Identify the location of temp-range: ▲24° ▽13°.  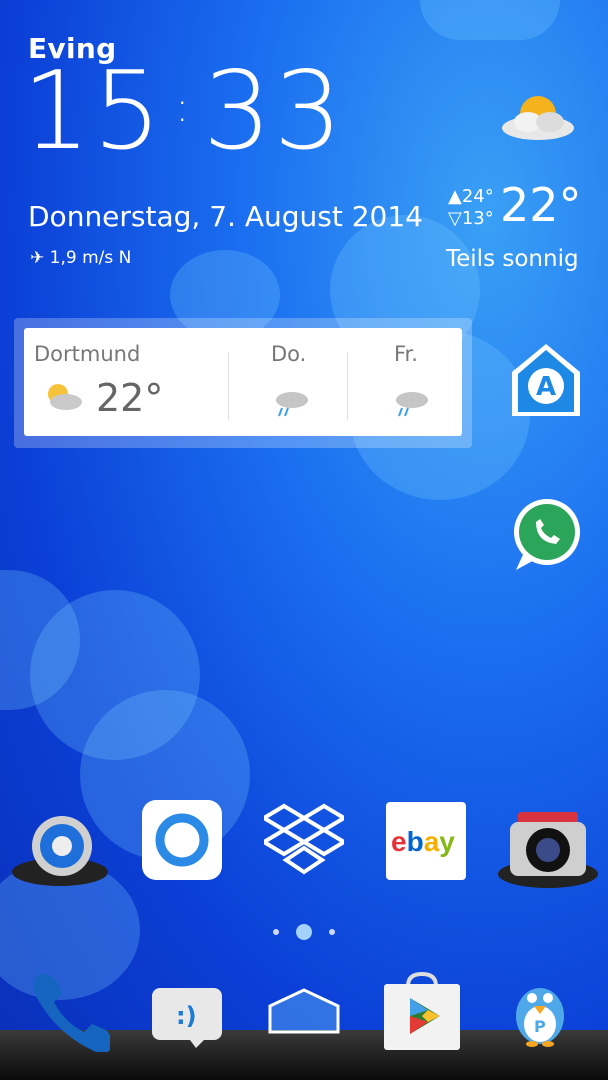
(471, 208).